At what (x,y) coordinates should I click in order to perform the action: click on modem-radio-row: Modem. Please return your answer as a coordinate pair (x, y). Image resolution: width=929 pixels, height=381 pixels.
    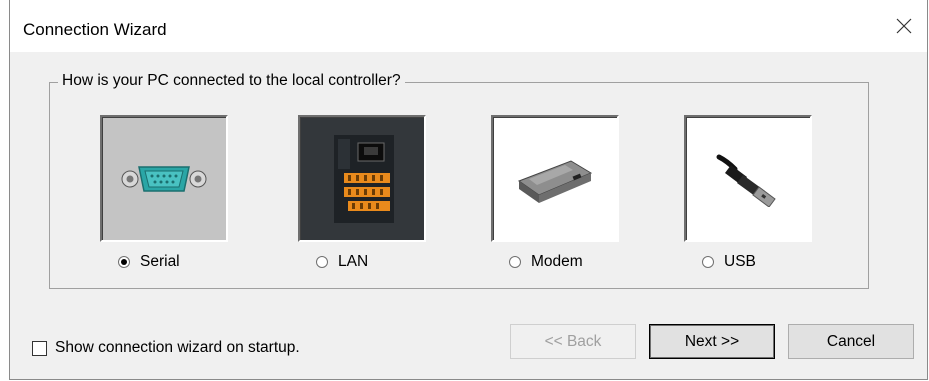
    Looking at the image, I should click on (546, 262).